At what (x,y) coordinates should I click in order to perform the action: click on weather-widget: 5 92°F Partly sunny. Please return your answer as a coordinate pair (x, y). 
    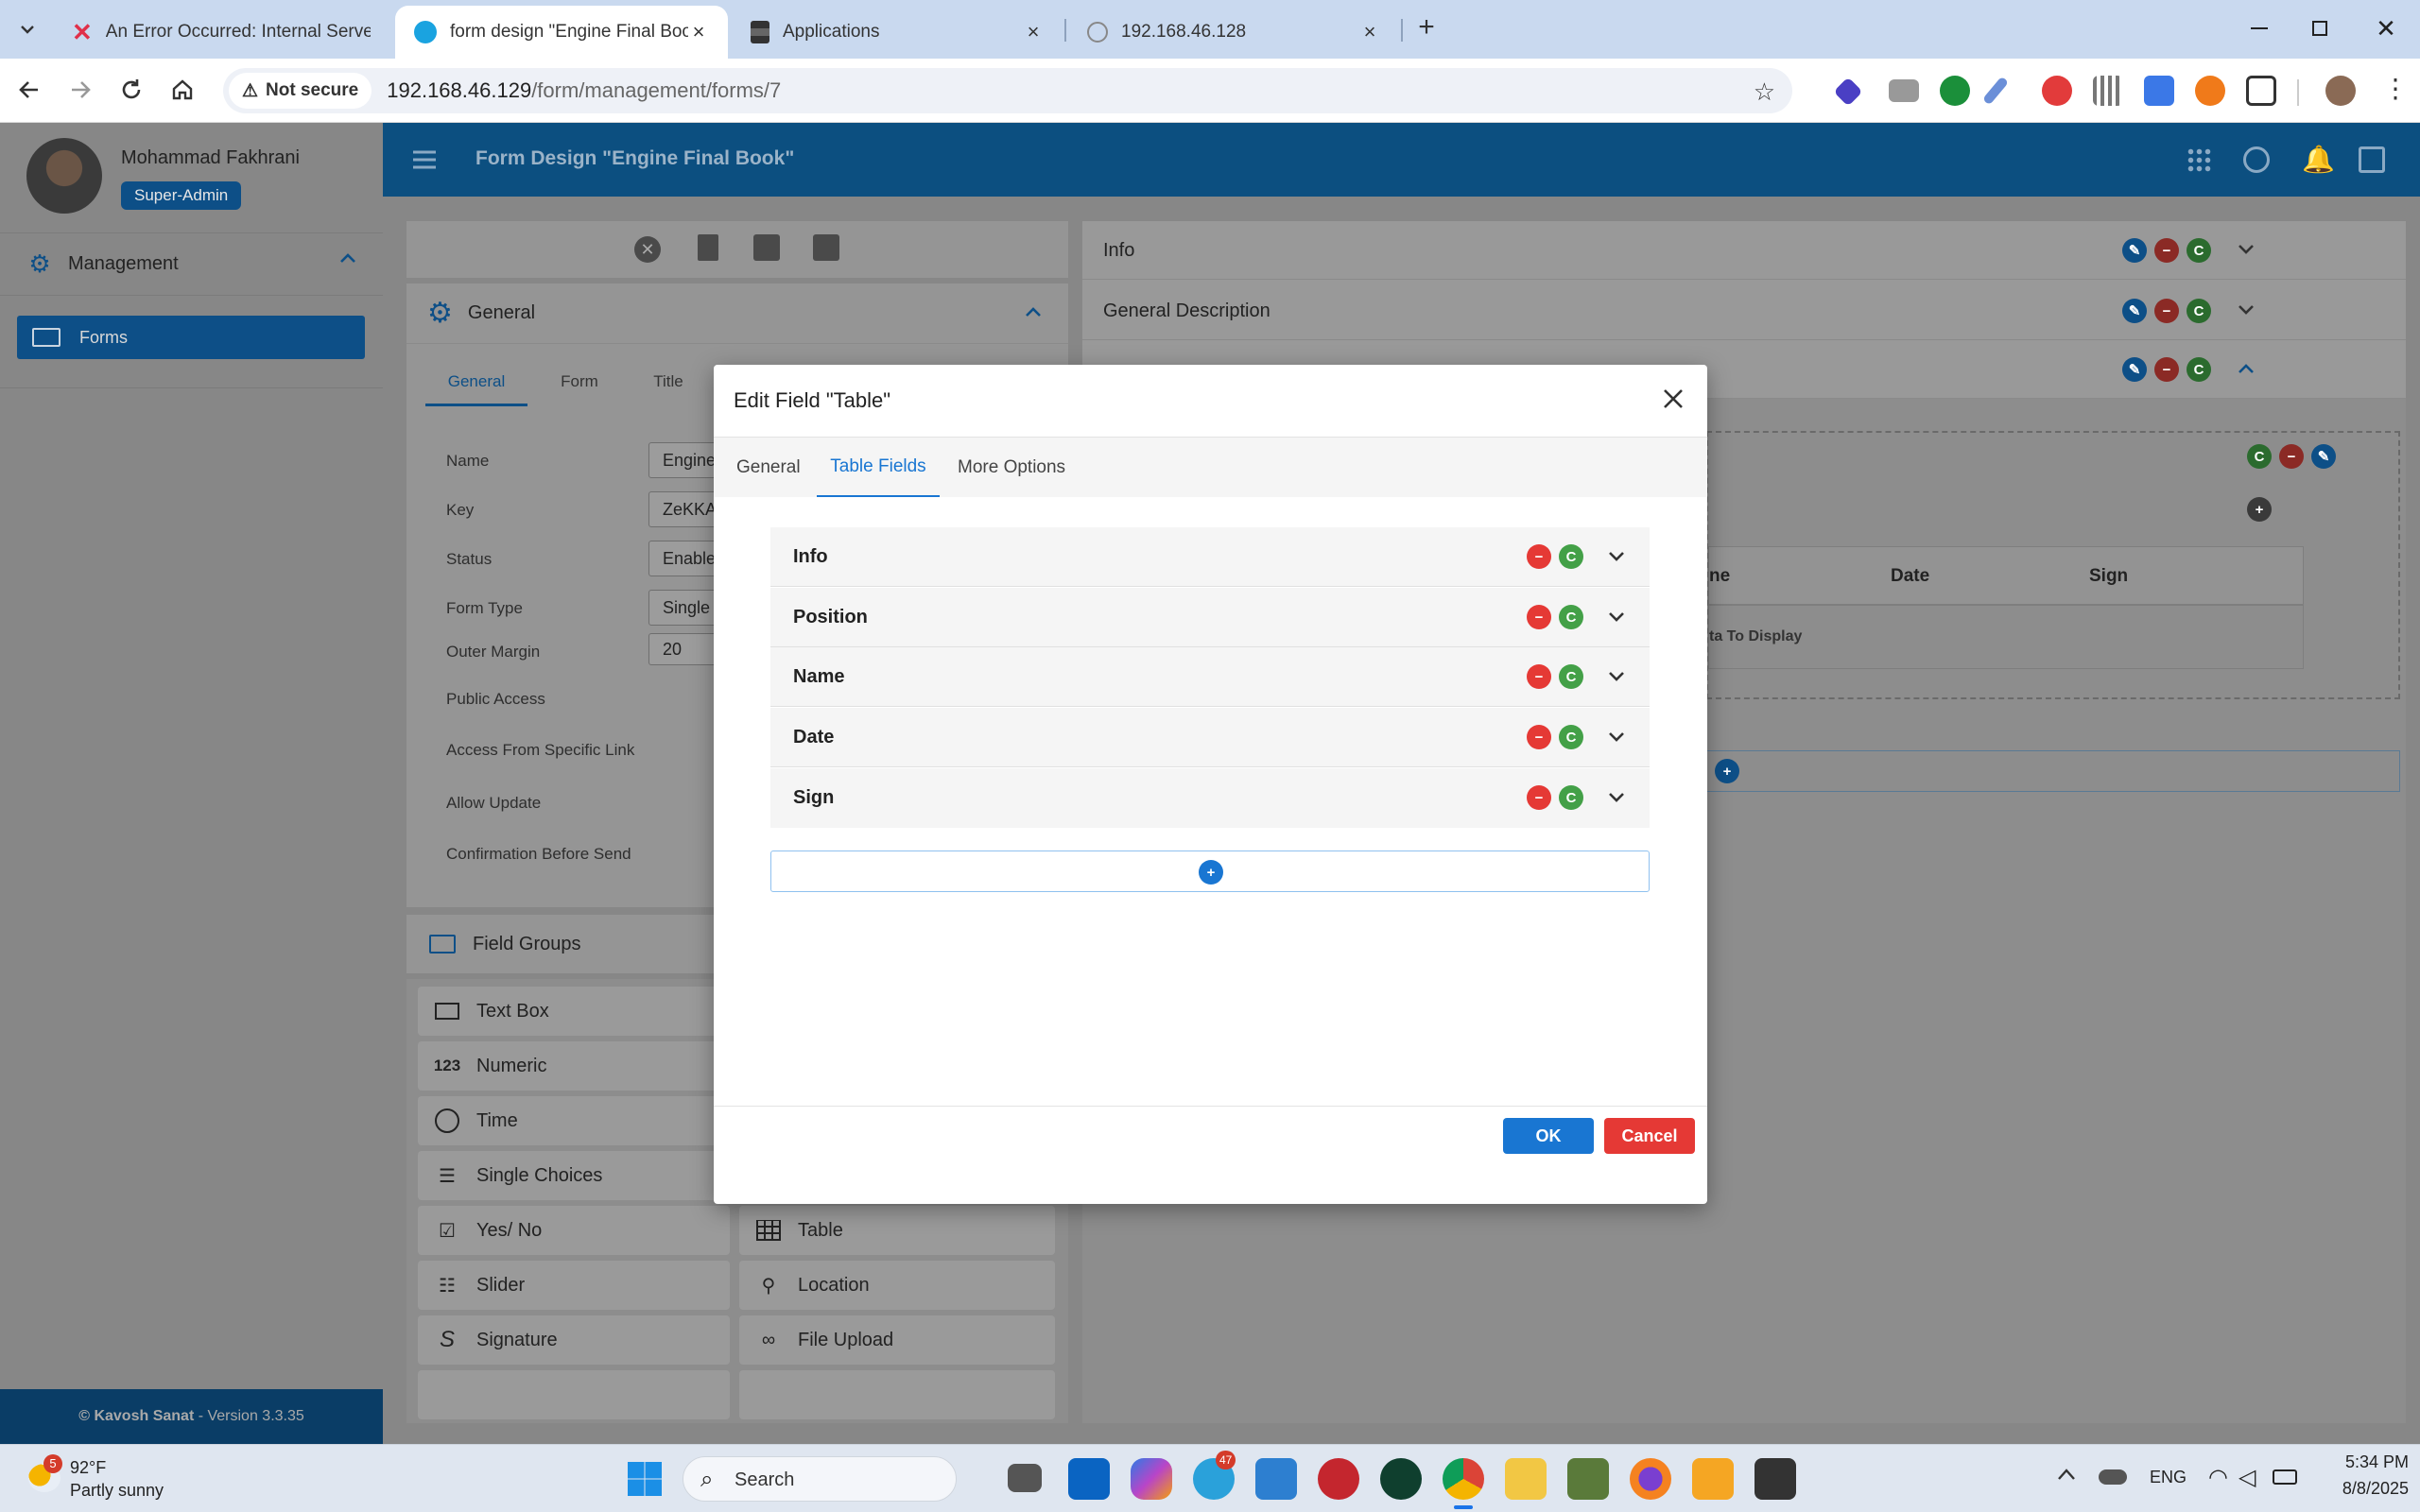
    Looking at the image, I should click on (103, 1478).